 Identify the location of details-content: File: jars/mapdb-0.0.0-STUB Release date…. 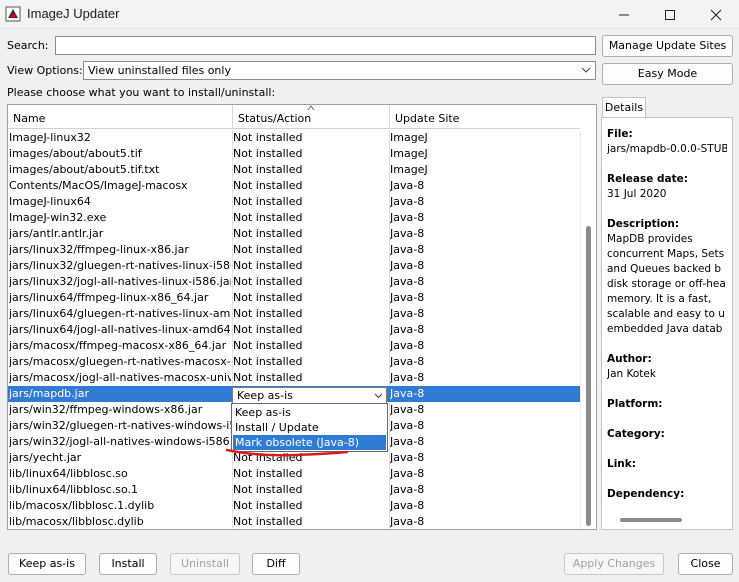
(667, 314).